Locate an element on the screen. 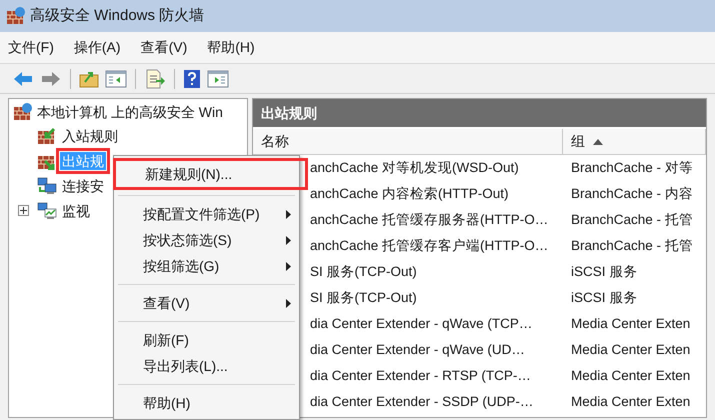  expand-icon is located at coordinates (23, 210).